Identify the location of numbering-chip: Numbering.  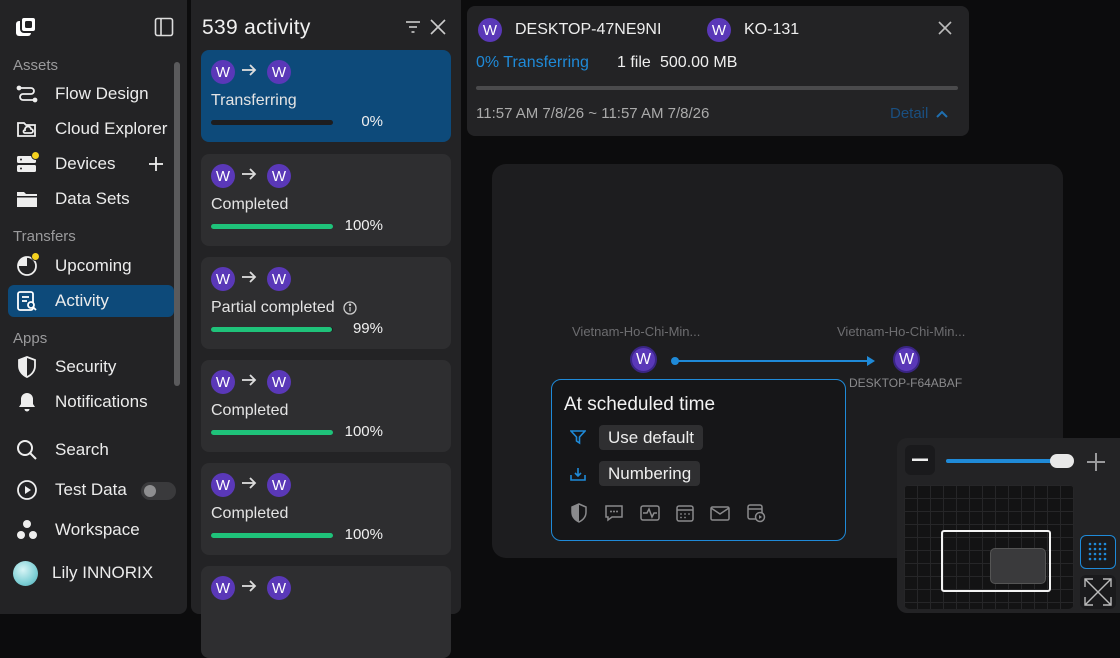
(650, 473).